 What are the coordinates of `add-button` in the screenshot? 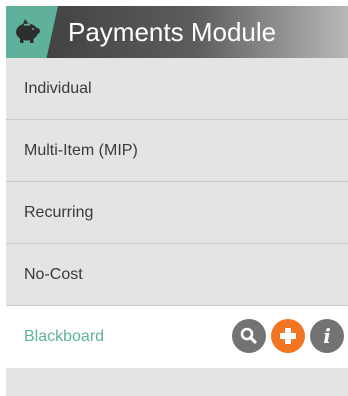 It's located at (288, 336).